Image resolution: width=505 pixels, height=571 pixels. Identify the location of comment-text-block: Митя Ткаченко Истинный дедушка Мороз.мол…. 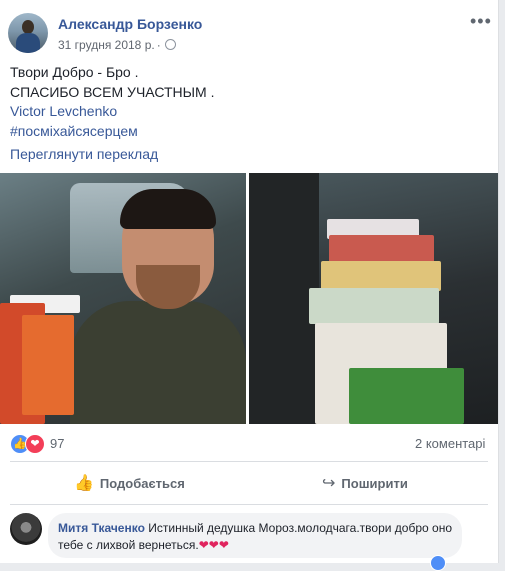
(256, 537).